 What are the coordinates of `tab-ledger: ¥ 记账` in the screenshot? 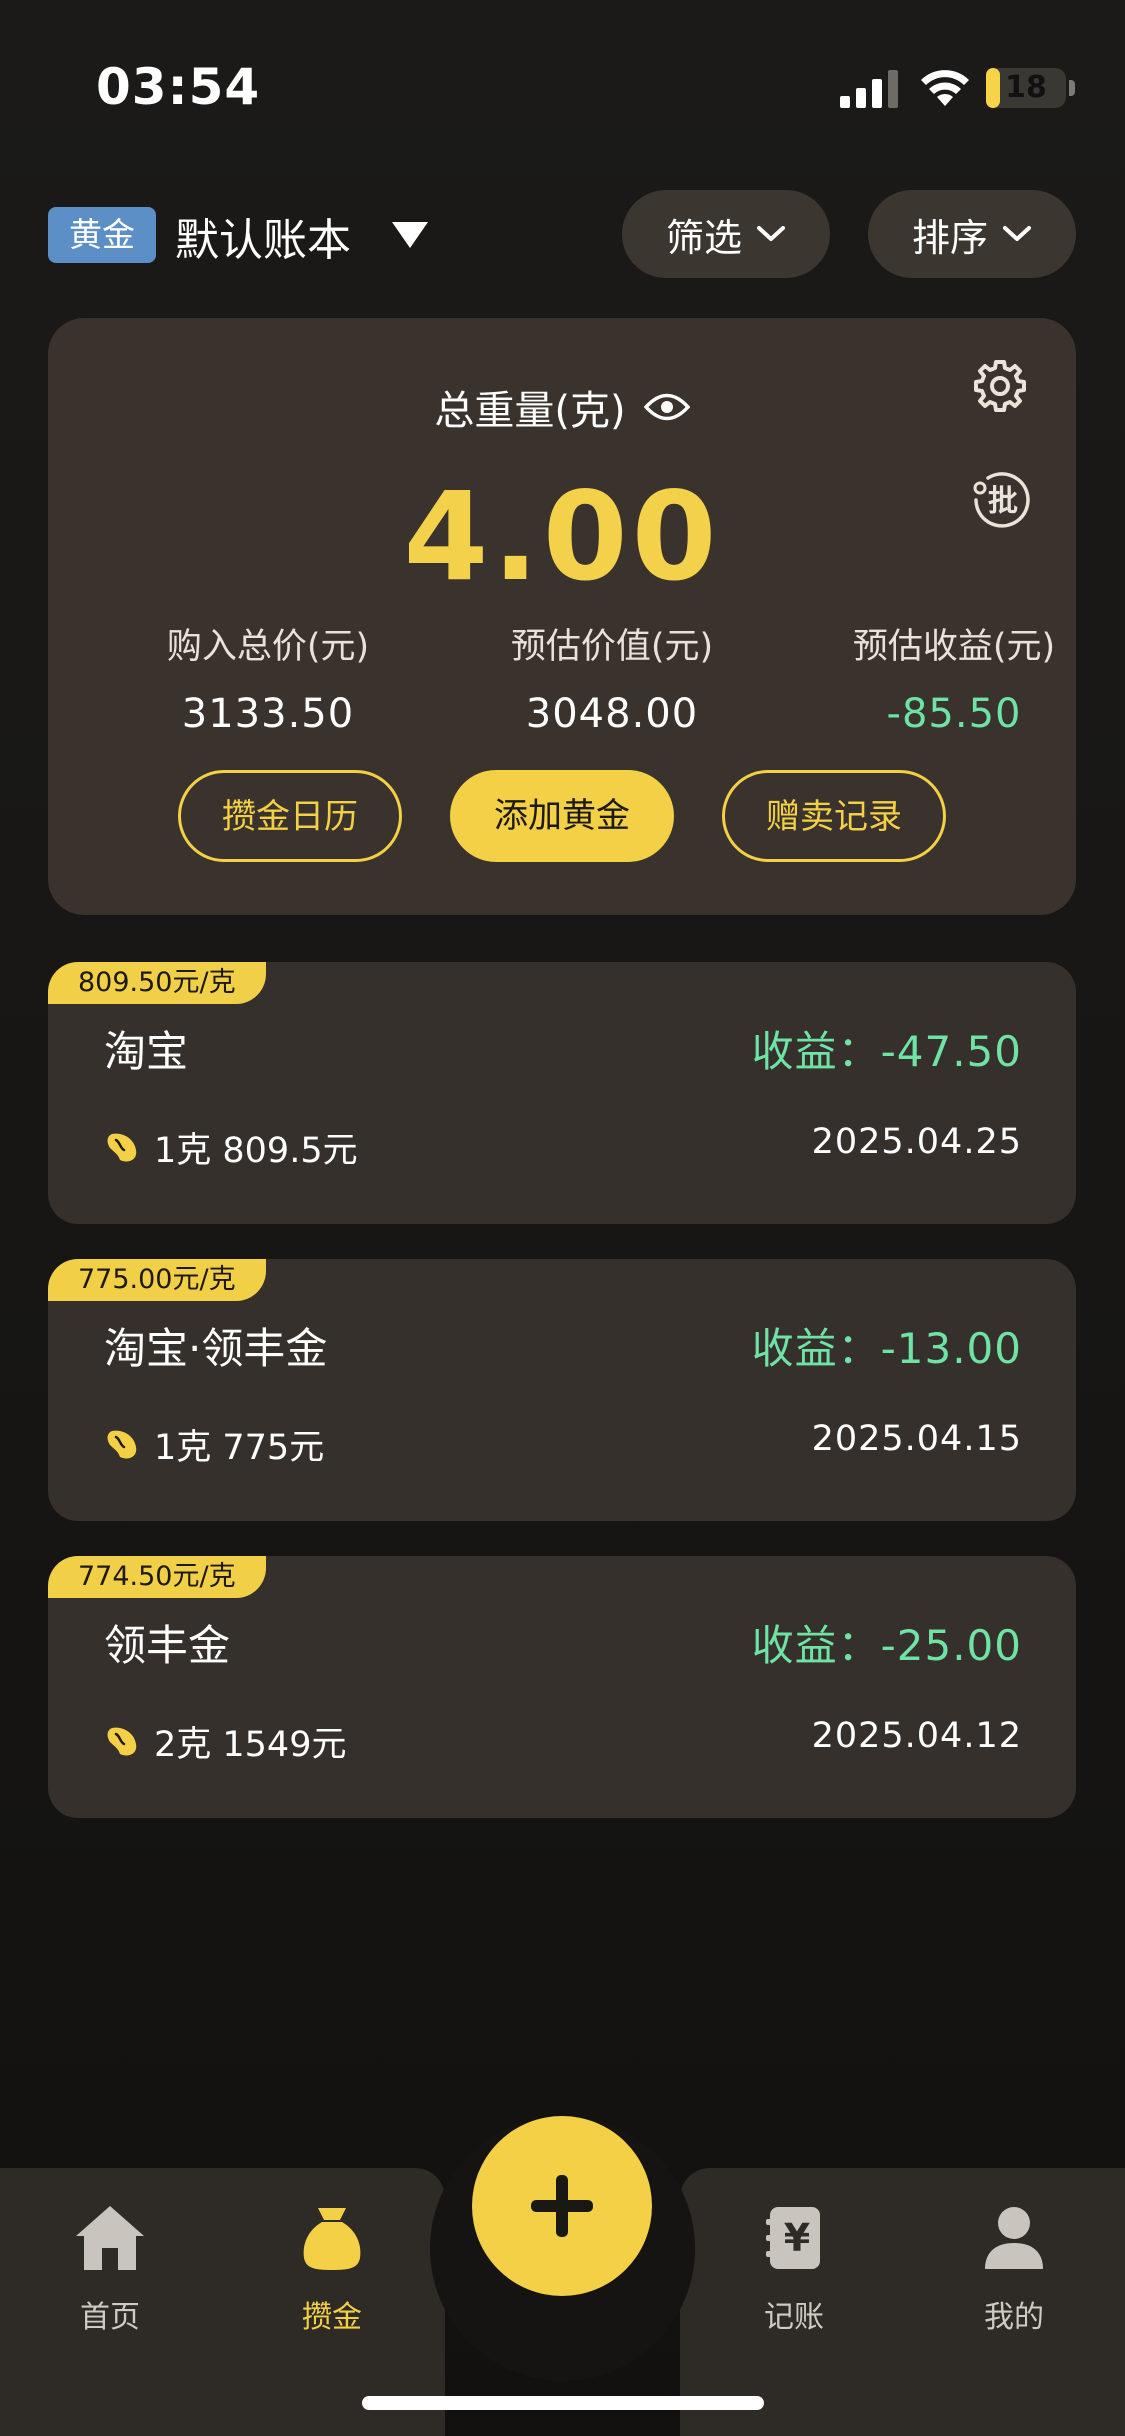 It's located at (794, 2267).